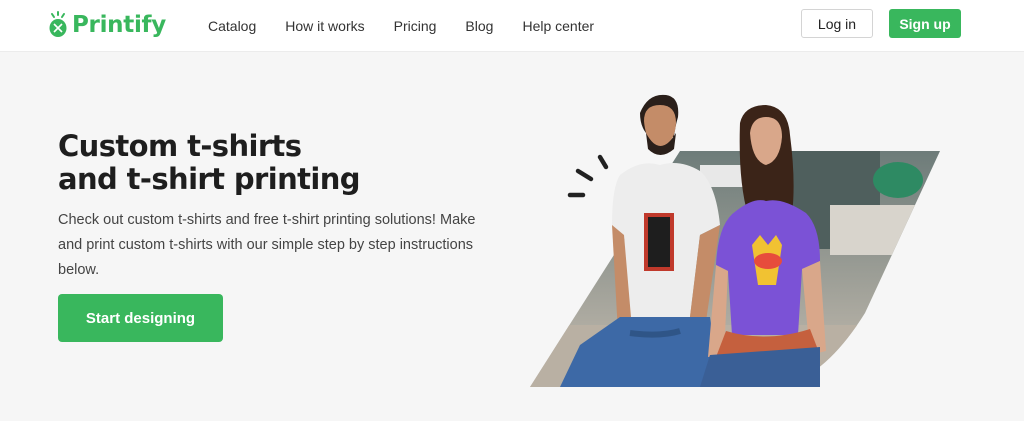 The image size is (1024, 421). I want to click on nav-link-pricing: Pricing, so click(415, 26).